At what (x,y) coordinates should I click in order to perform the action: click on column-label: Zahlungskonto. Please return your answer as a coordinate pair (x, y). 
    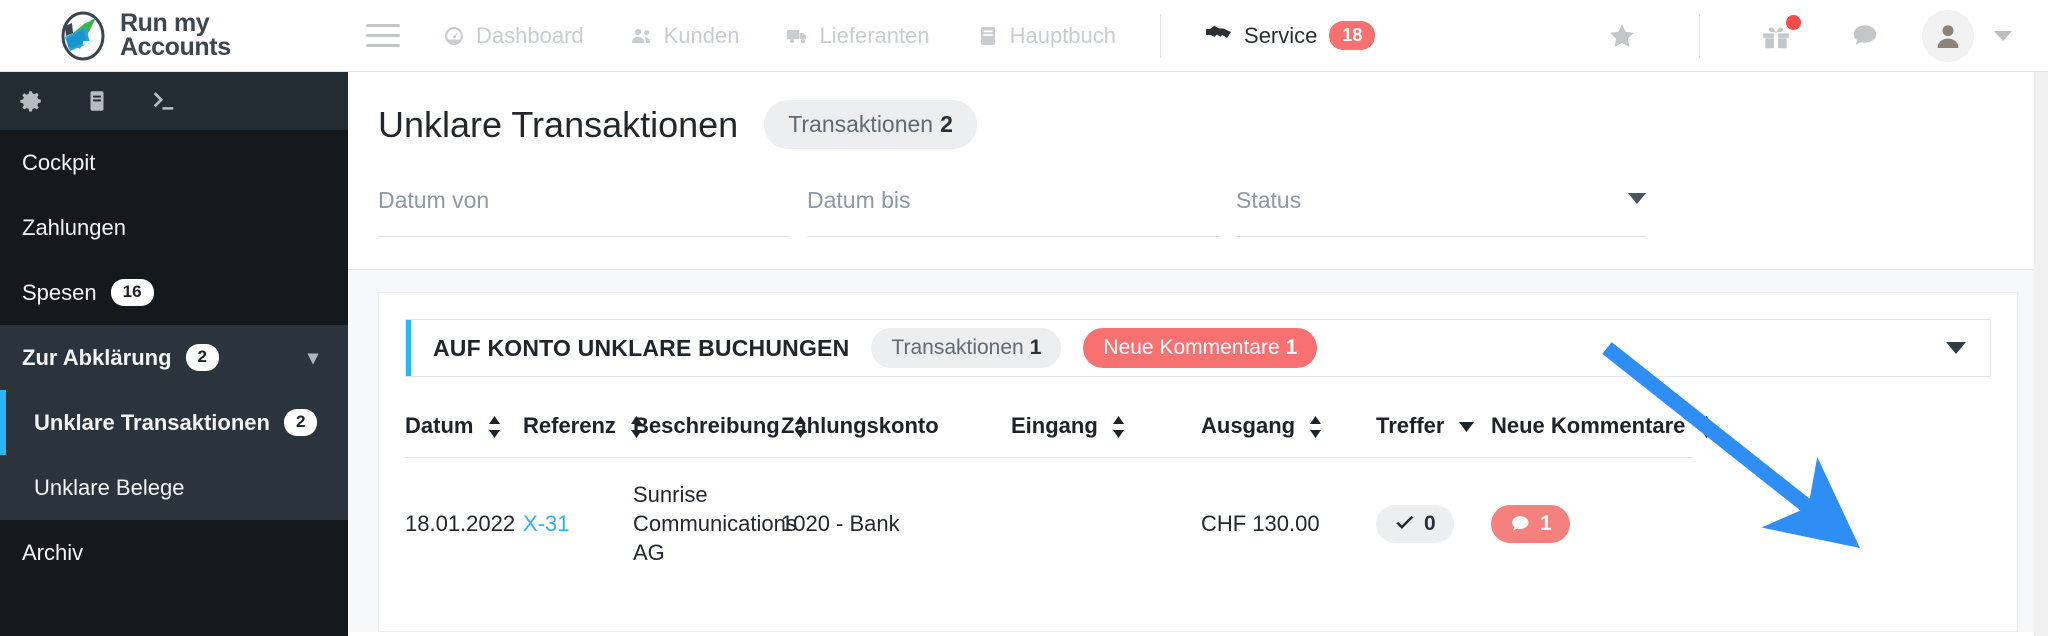
    Looking at the image, I should click on (860, 425).